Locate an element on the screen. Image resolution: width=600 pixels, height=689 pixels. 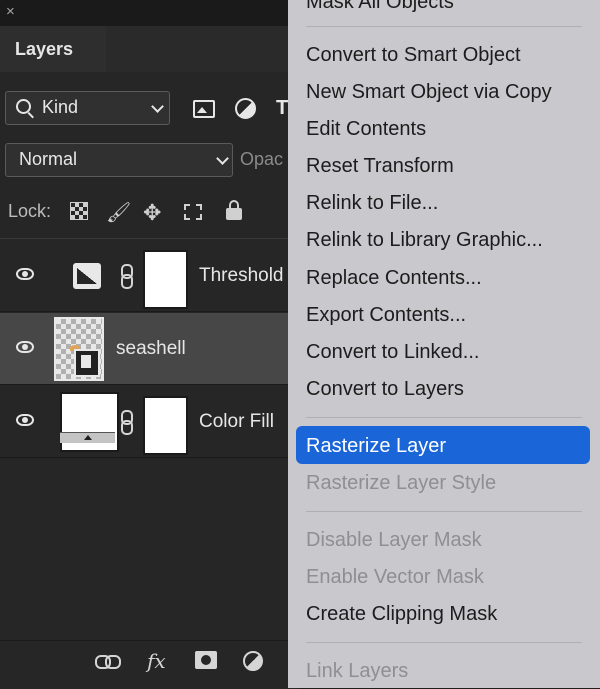
panel-titlebar: × is located at coordinates (150, 13).